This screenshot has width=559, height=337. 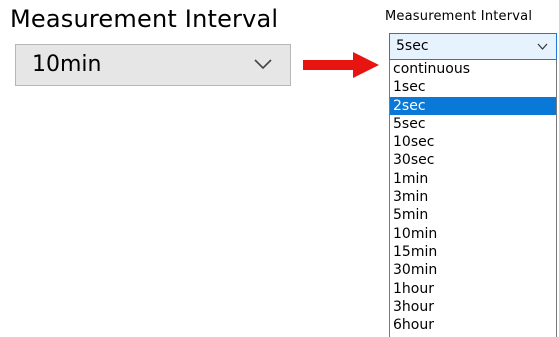 I want to click on dropdown-option-6hour: 6hour, so click(x=473, y=325).